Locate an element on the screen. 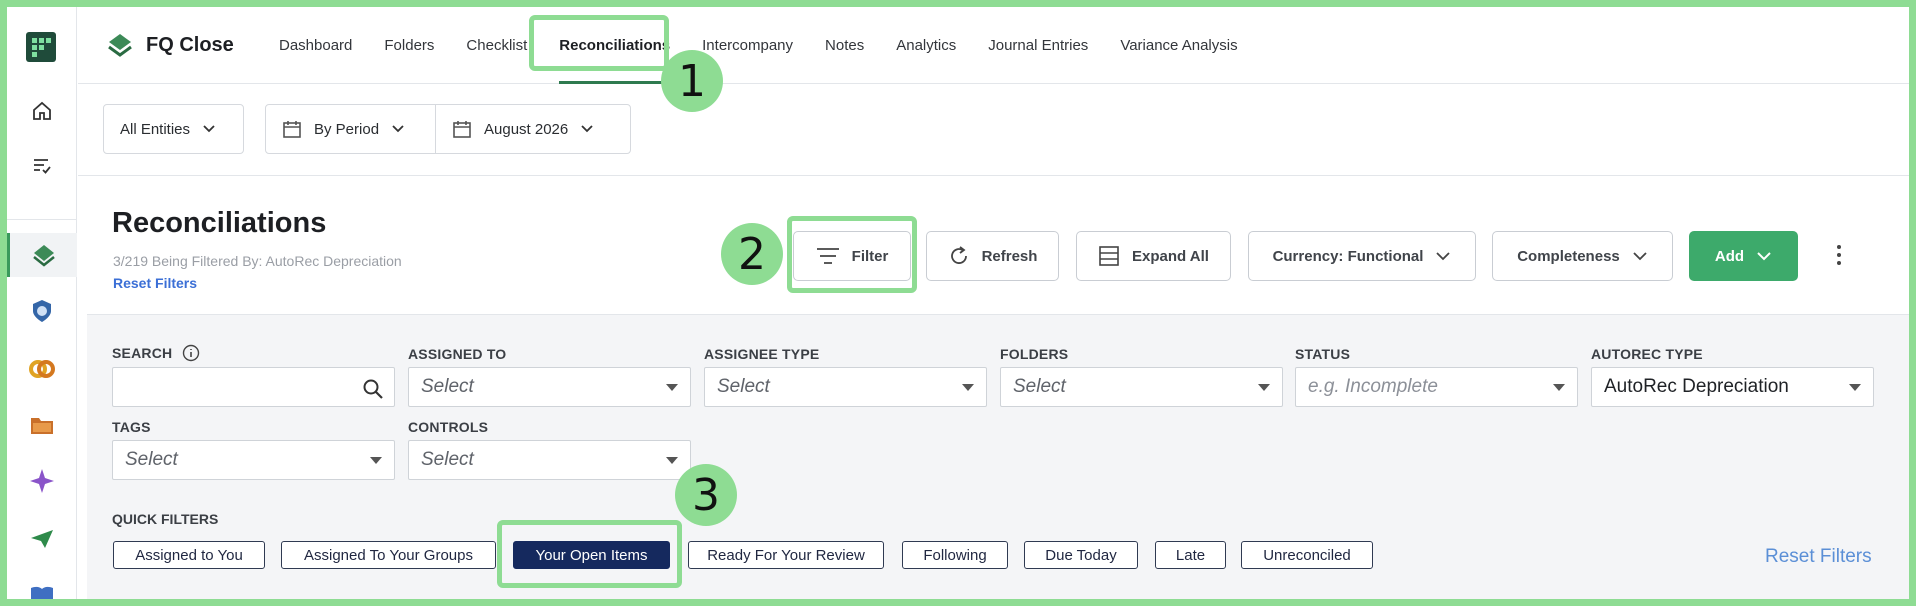  reset-filters-link: Reset Filters is located at coordinates (155, 283).